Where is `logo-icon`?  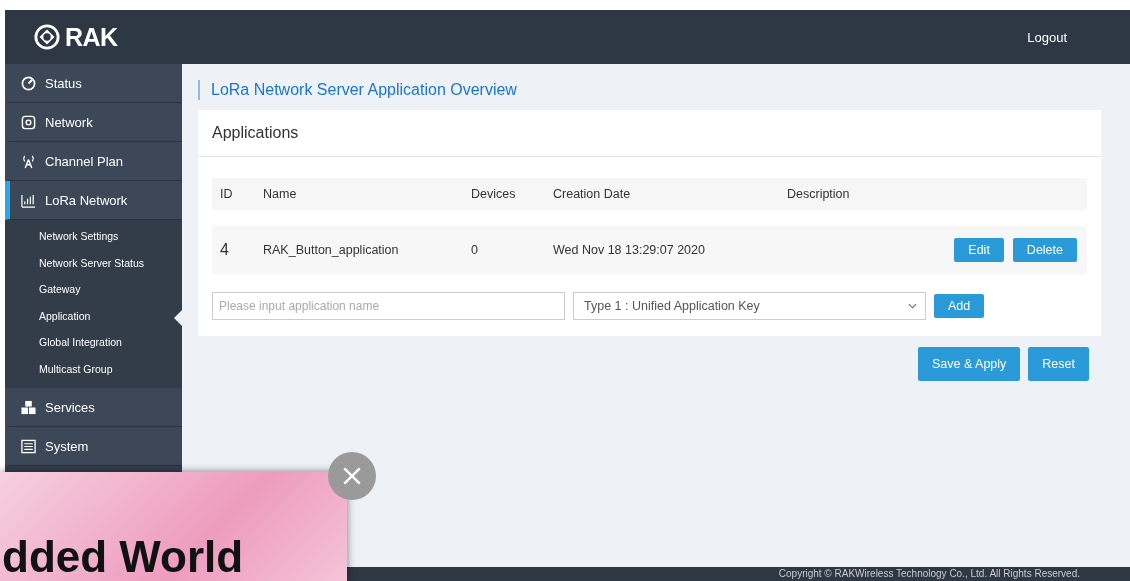 logo-icon is located at coordinates (47, 37).